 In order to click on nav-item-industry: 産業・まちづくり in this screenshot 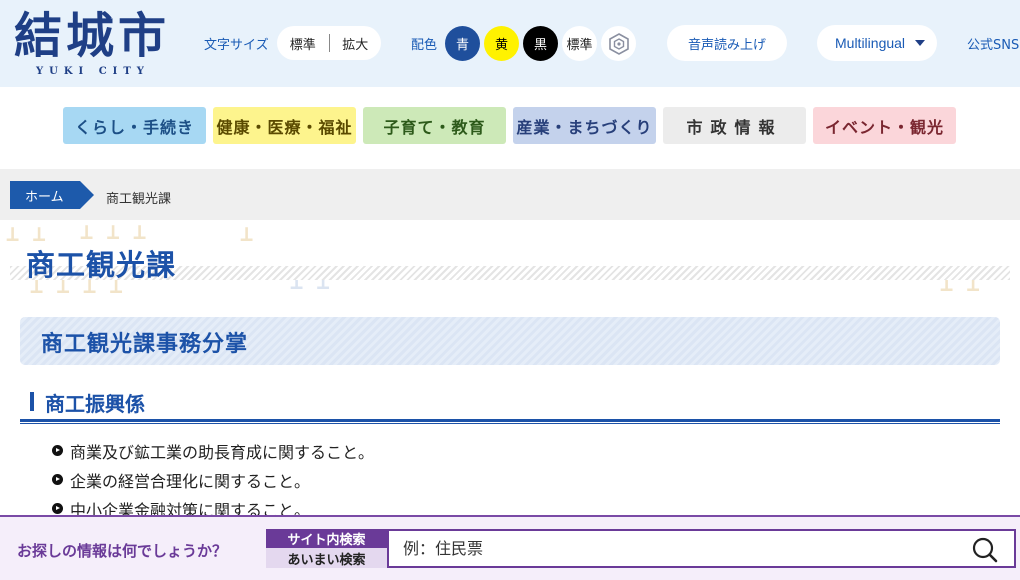, I will do `click(584, 125)`.